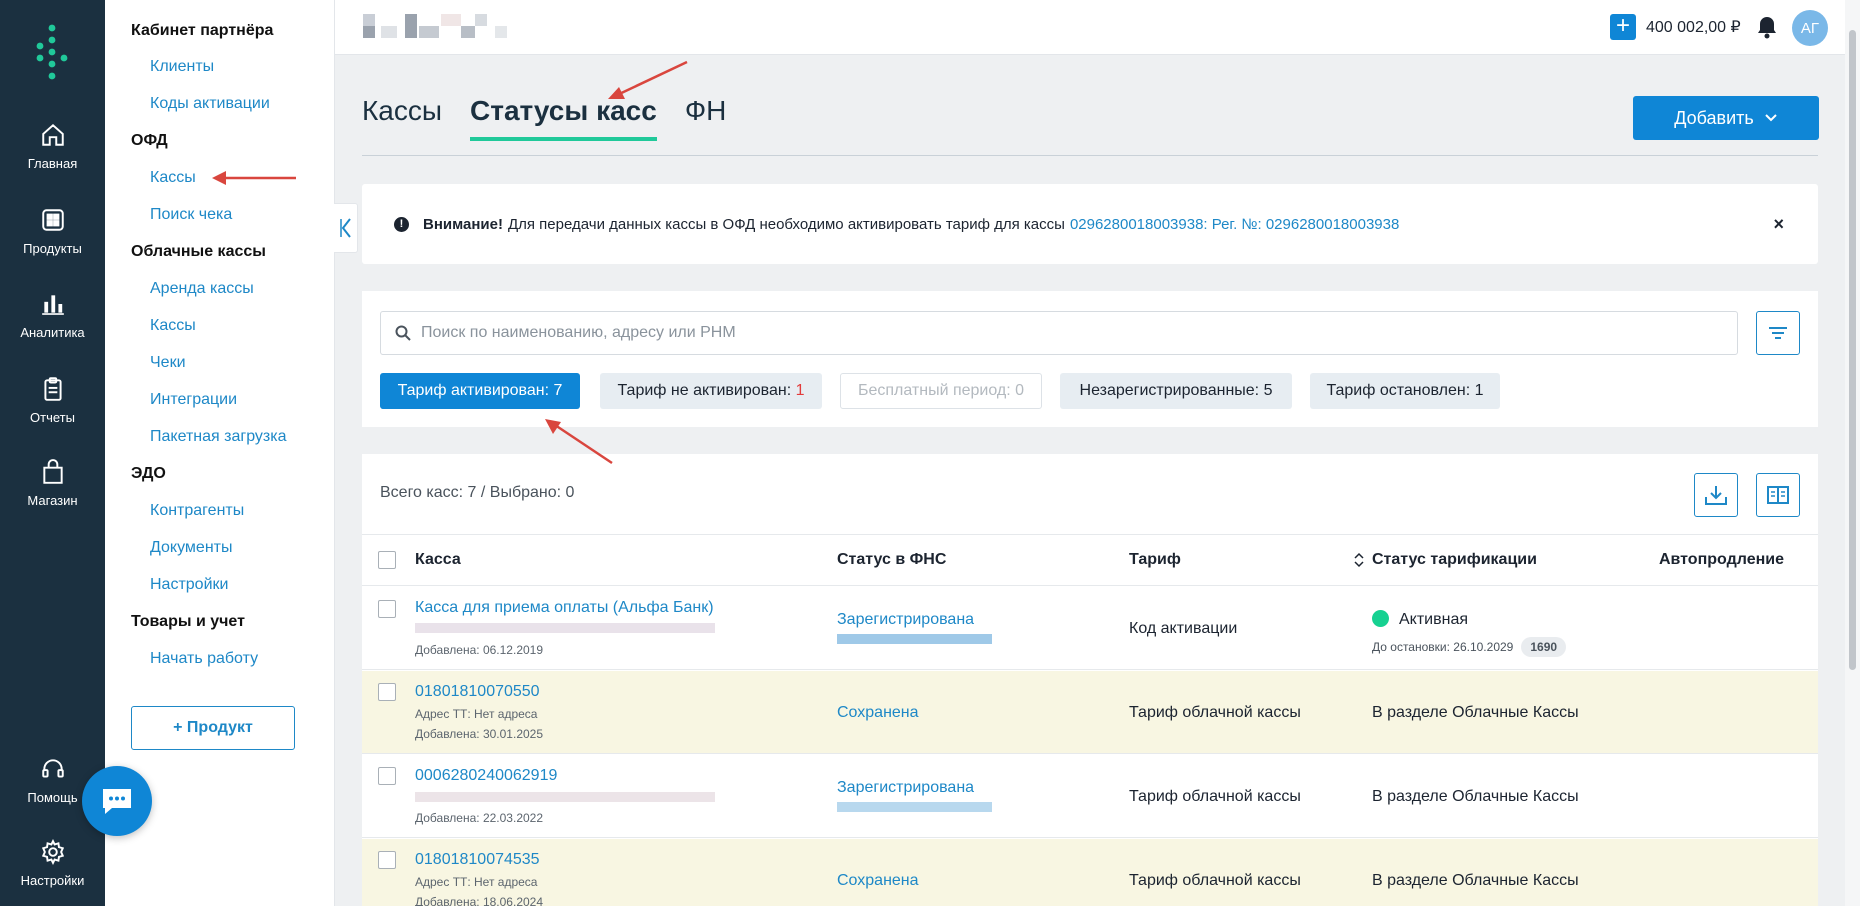 Image resolution: width=1860 pixels, height=906 pixels. I want to click on bell-icon, so click(1767, 27).